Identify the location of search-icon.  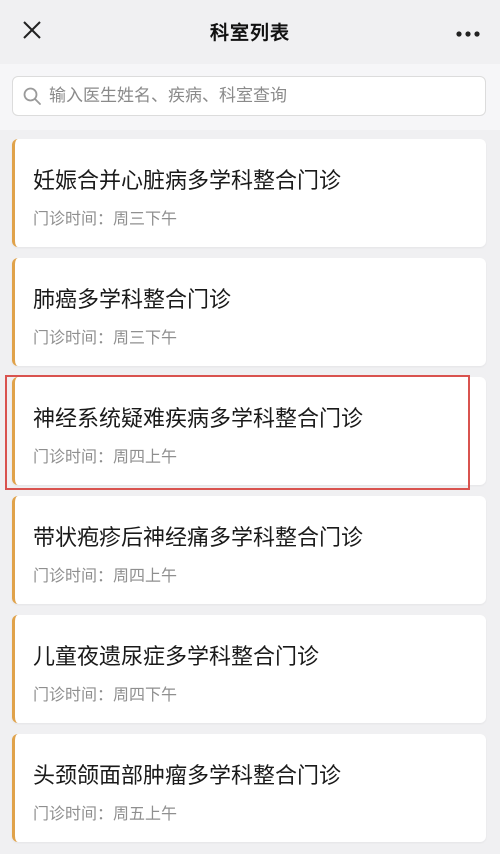
(32, 96).